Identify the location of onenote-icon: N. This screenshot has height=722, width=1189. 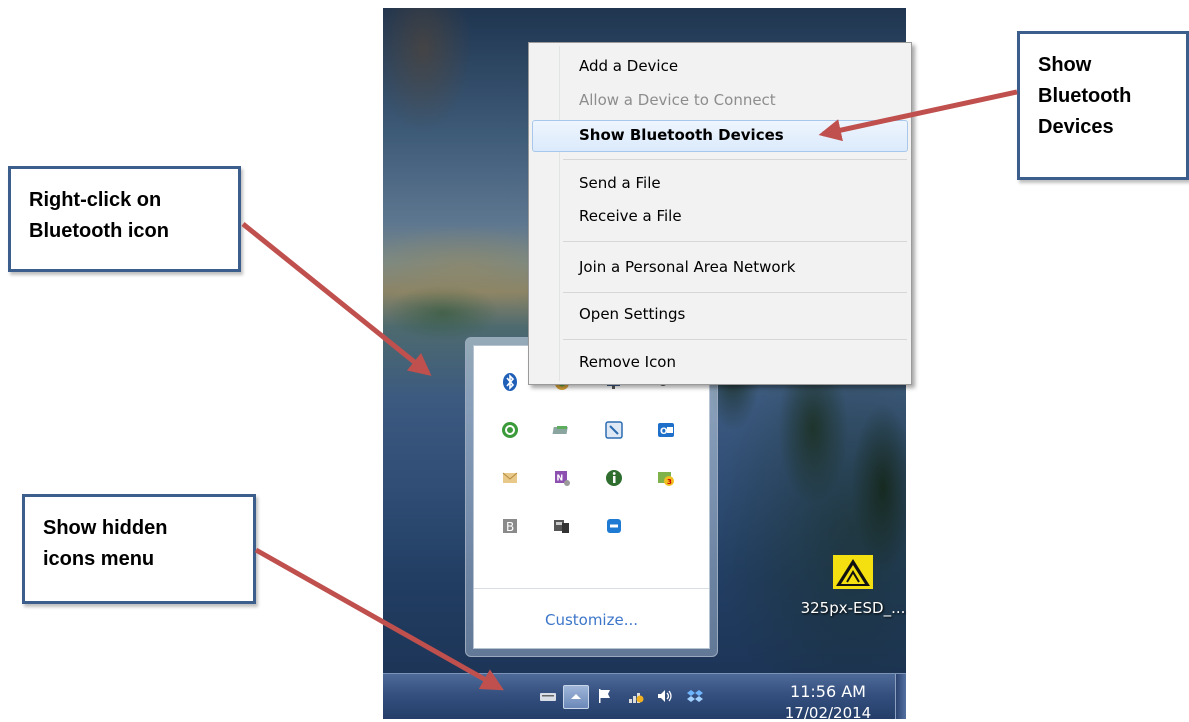
(562, 478).